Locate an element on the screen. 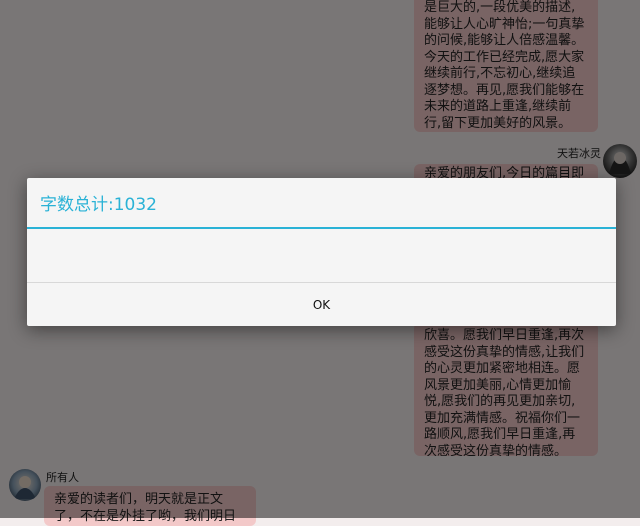 The height and width of the screenshot is (526, 640). dialog-body is located at coordinates (321, 255).